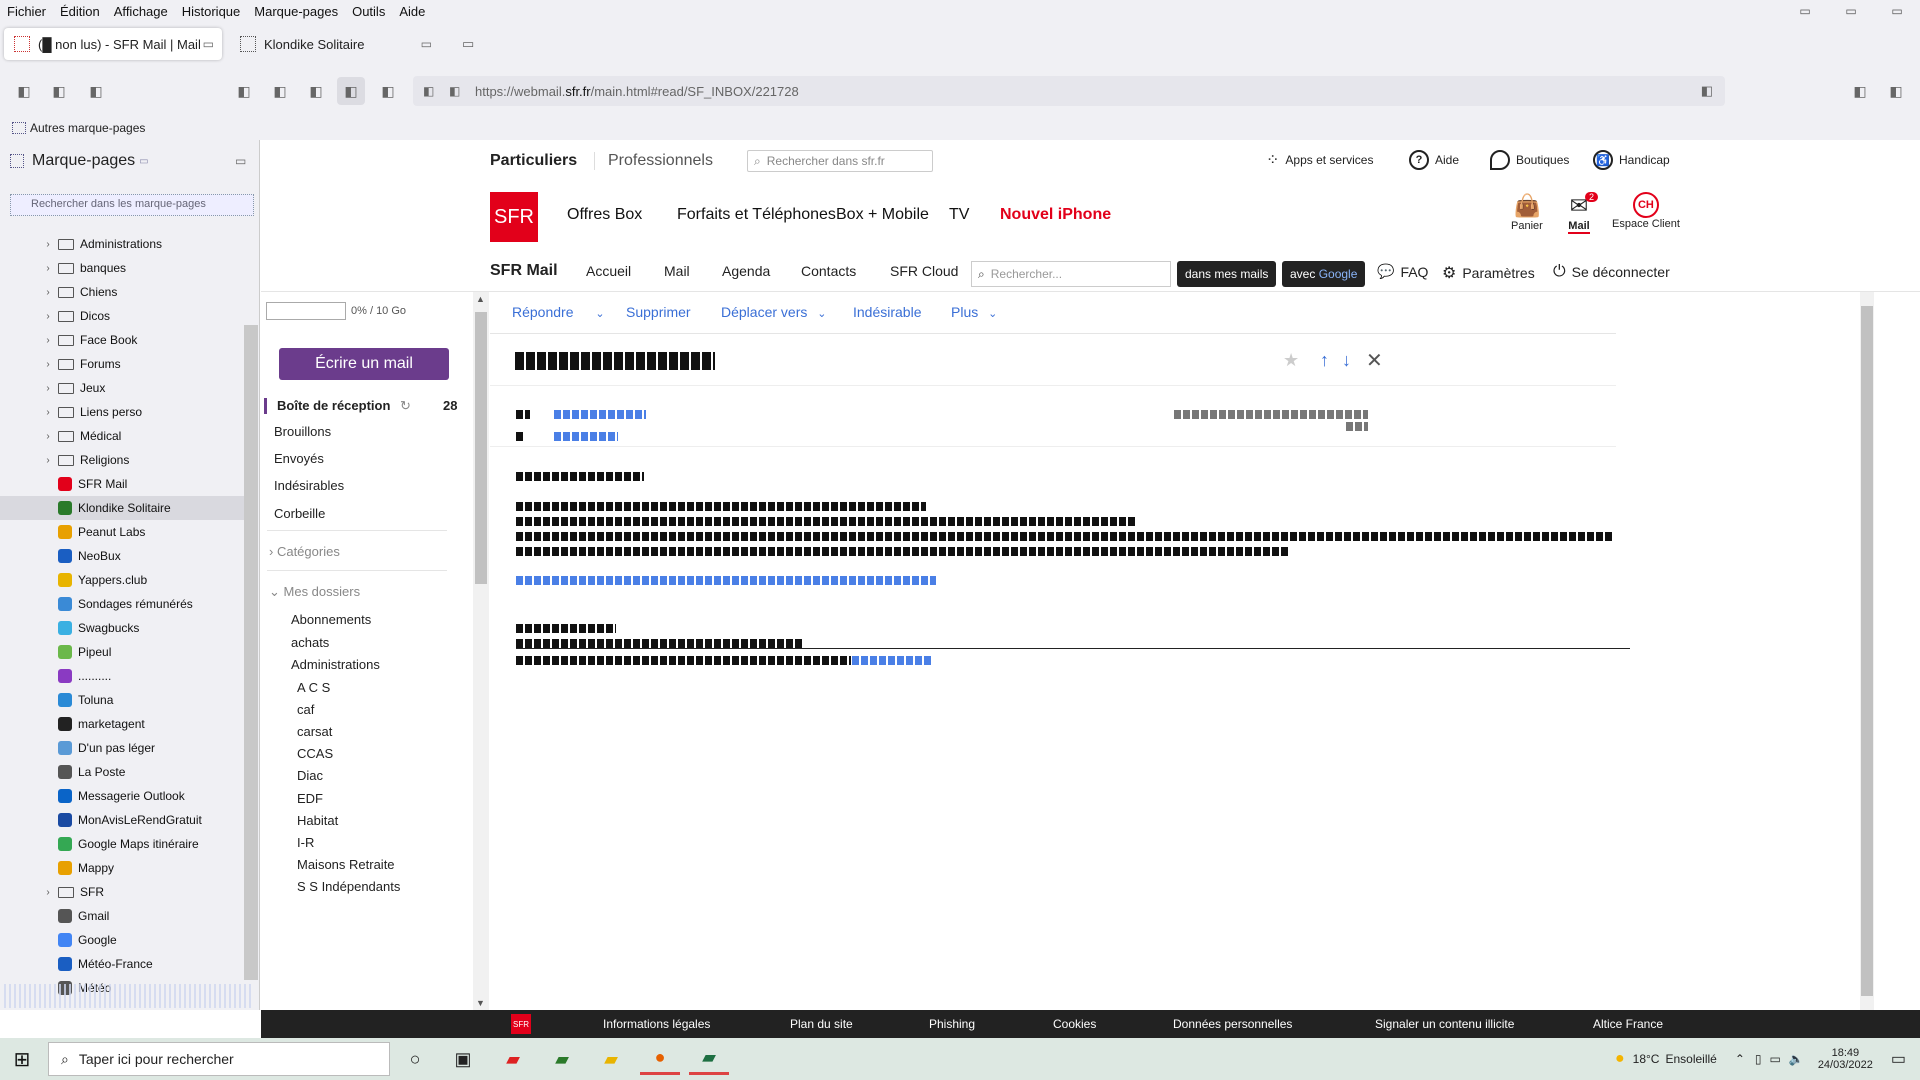 Image resolution: width=1920 pixels, height=1080 pixels. What do you see at coordinates (840, 161) in the screenshot?
I see `sfr-search-input: ⌕ Rechercher dans sfr.fr` at bounding box center [840, 161].